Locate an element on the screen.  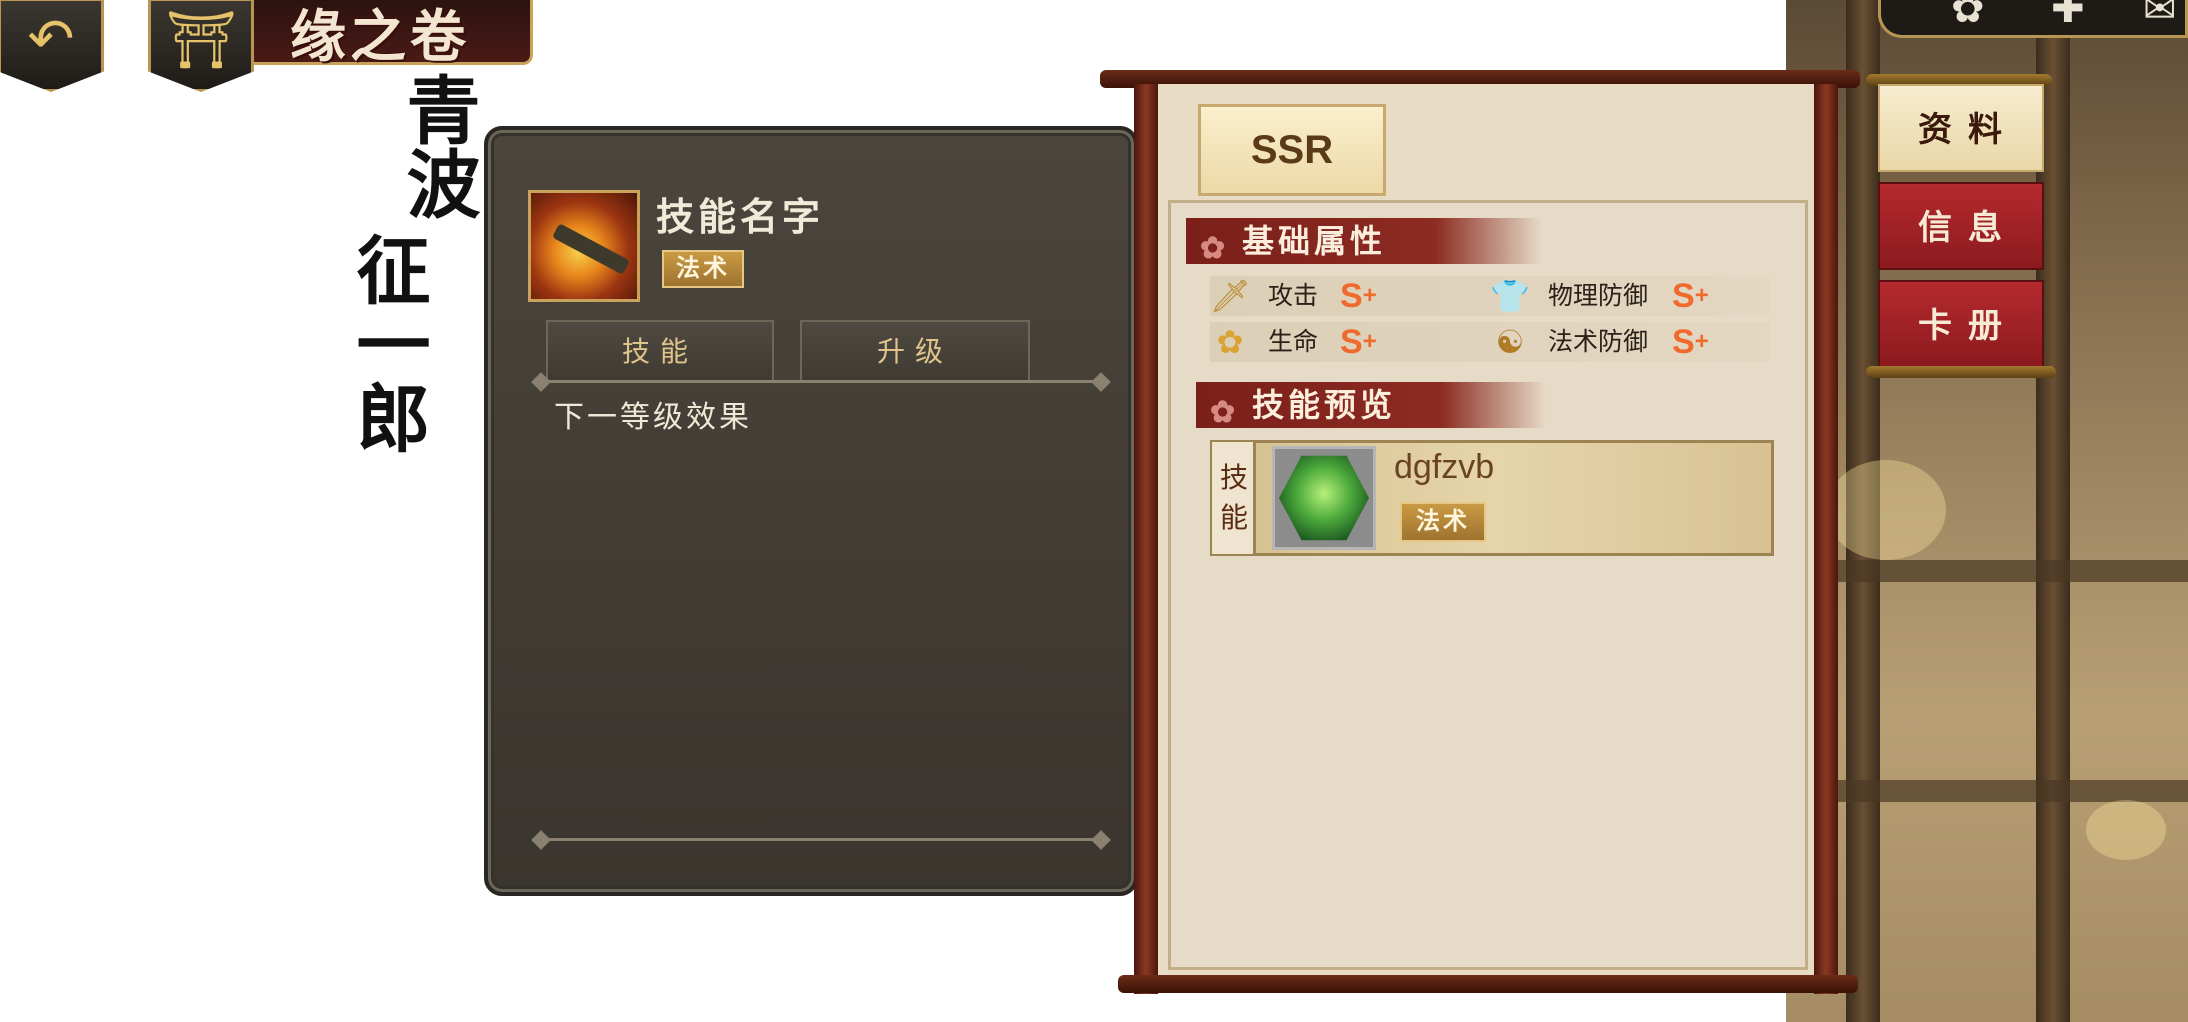
rarity-tab: SSR is located at coordinates (1292, 150).